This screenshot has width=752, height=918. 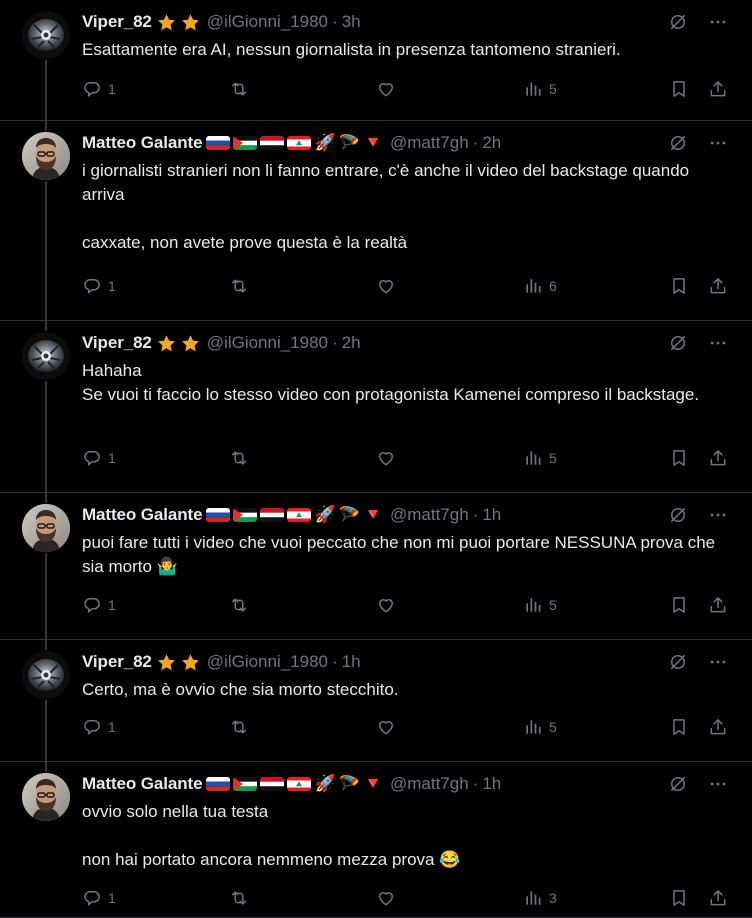 I want to click on post-header: Matteo Galante 🚀 🪂 🔻 @matt7gh · 1h, so click(x=291, y=515).